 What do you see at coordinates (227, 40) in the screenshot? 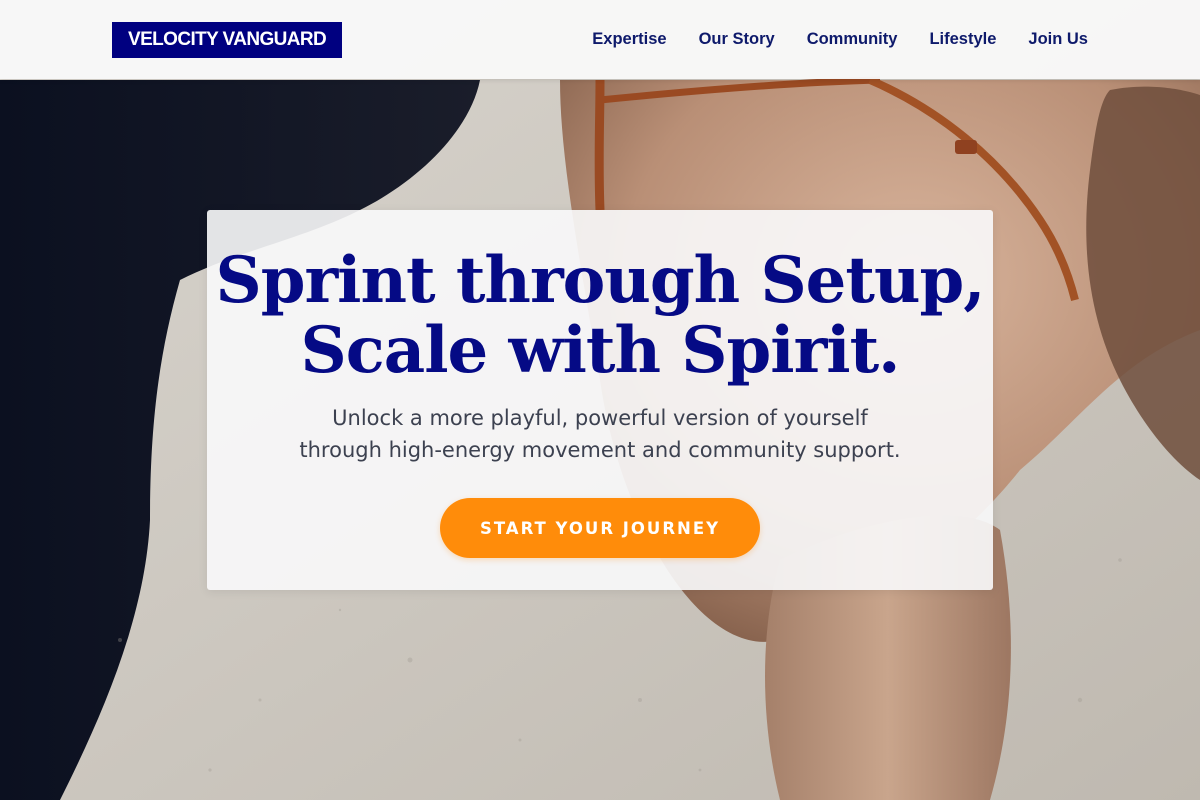
I see `brand-logo: VELOCITY VANGUARD` at bounding box center [227, 40].